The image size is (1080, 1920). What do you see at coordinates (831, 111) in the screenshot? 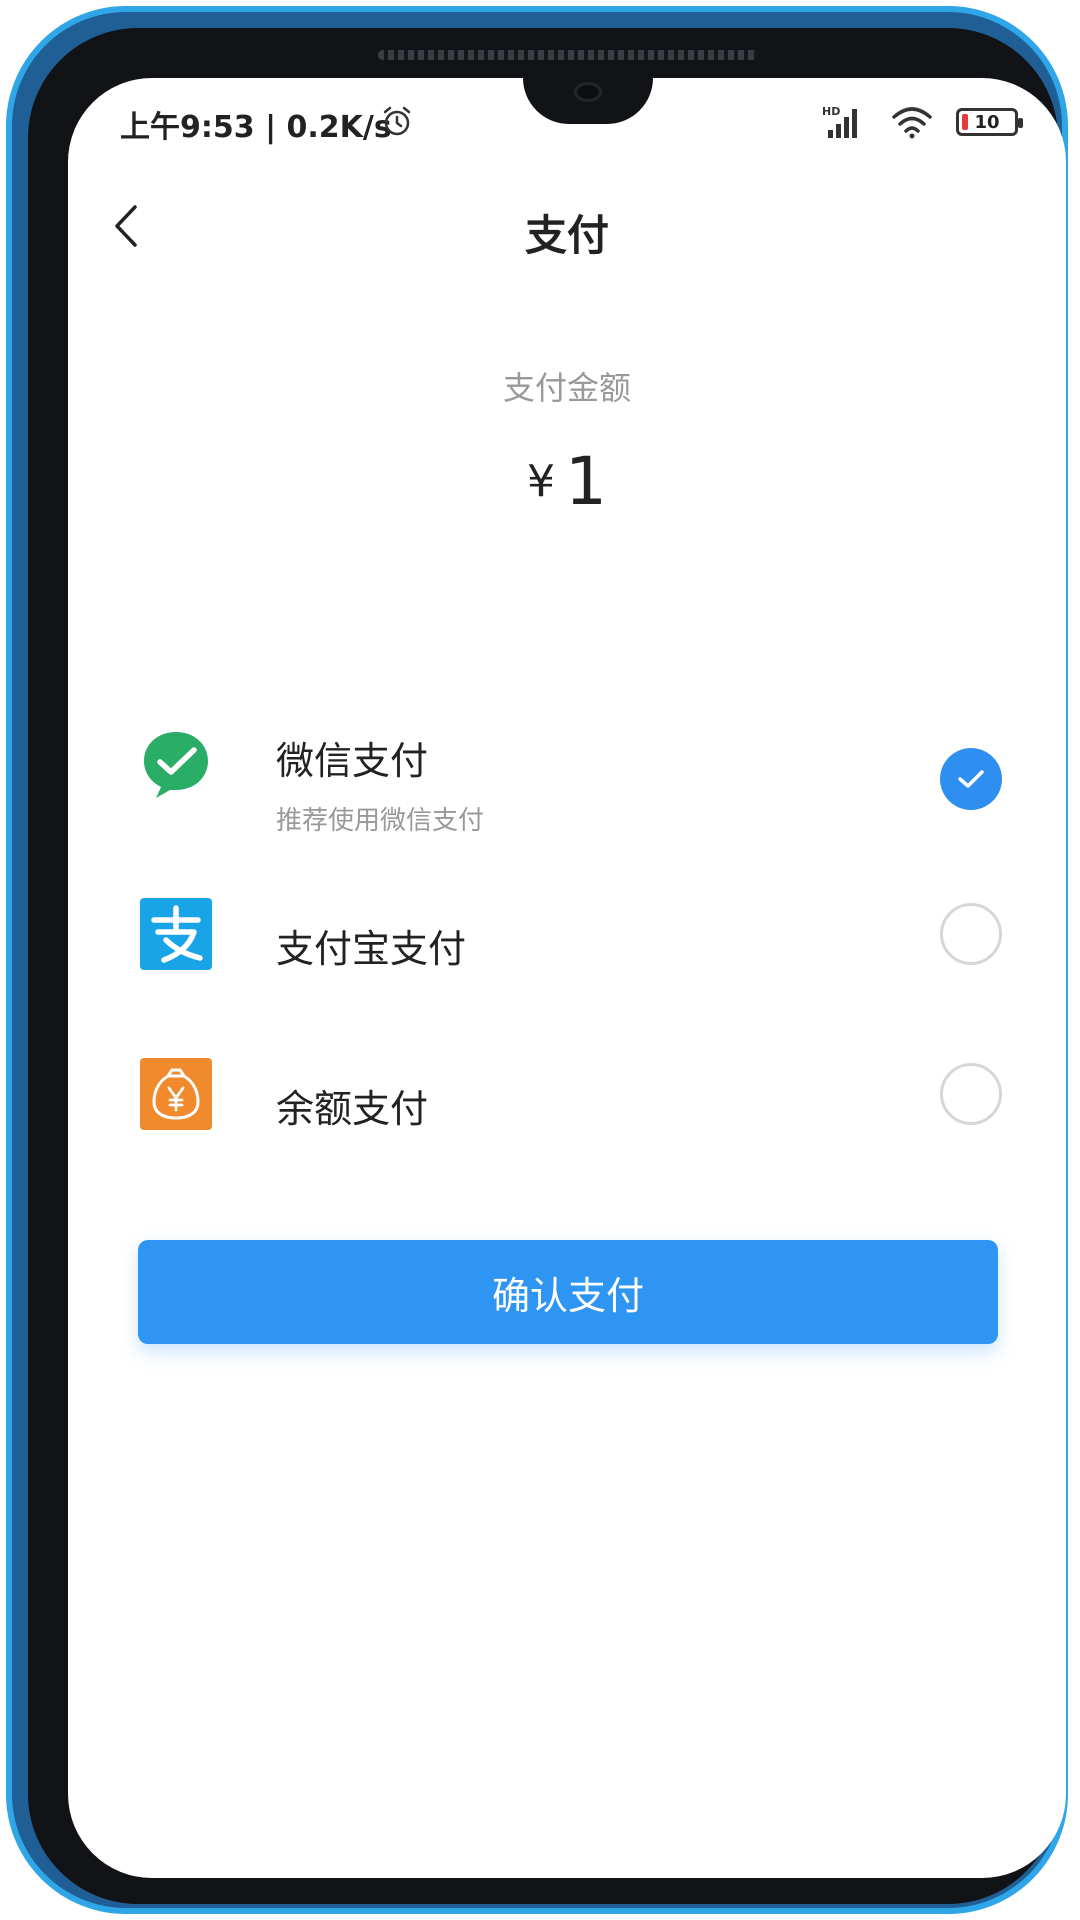
I see `svg-text: HD` at bounding box center [831, 111].